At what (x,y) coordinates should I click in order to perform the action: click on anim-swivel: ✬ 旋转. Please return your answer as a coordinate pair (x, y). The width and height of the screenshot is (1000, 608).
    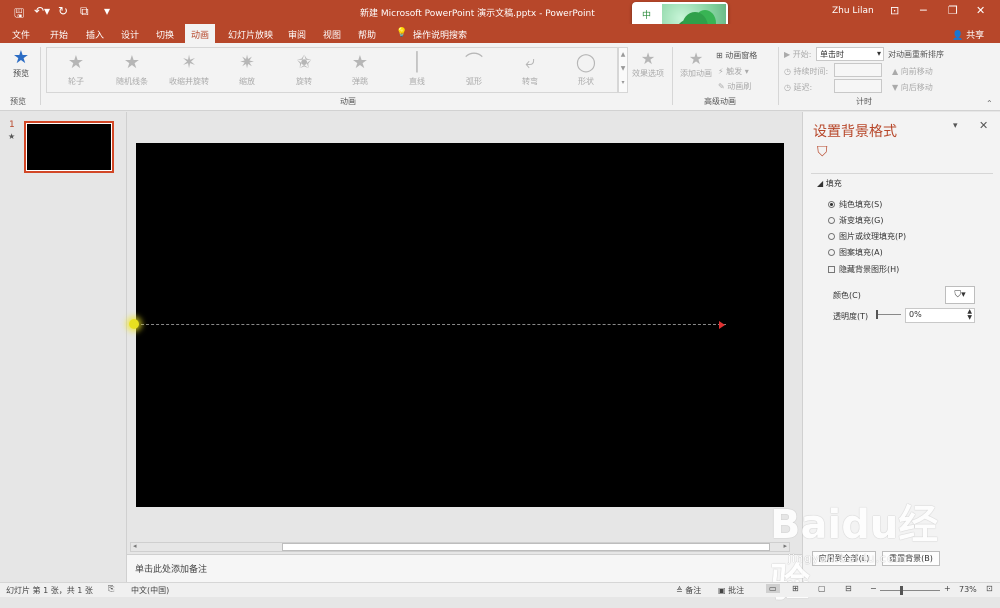
    Looking at the image, I should click on (304, 69).